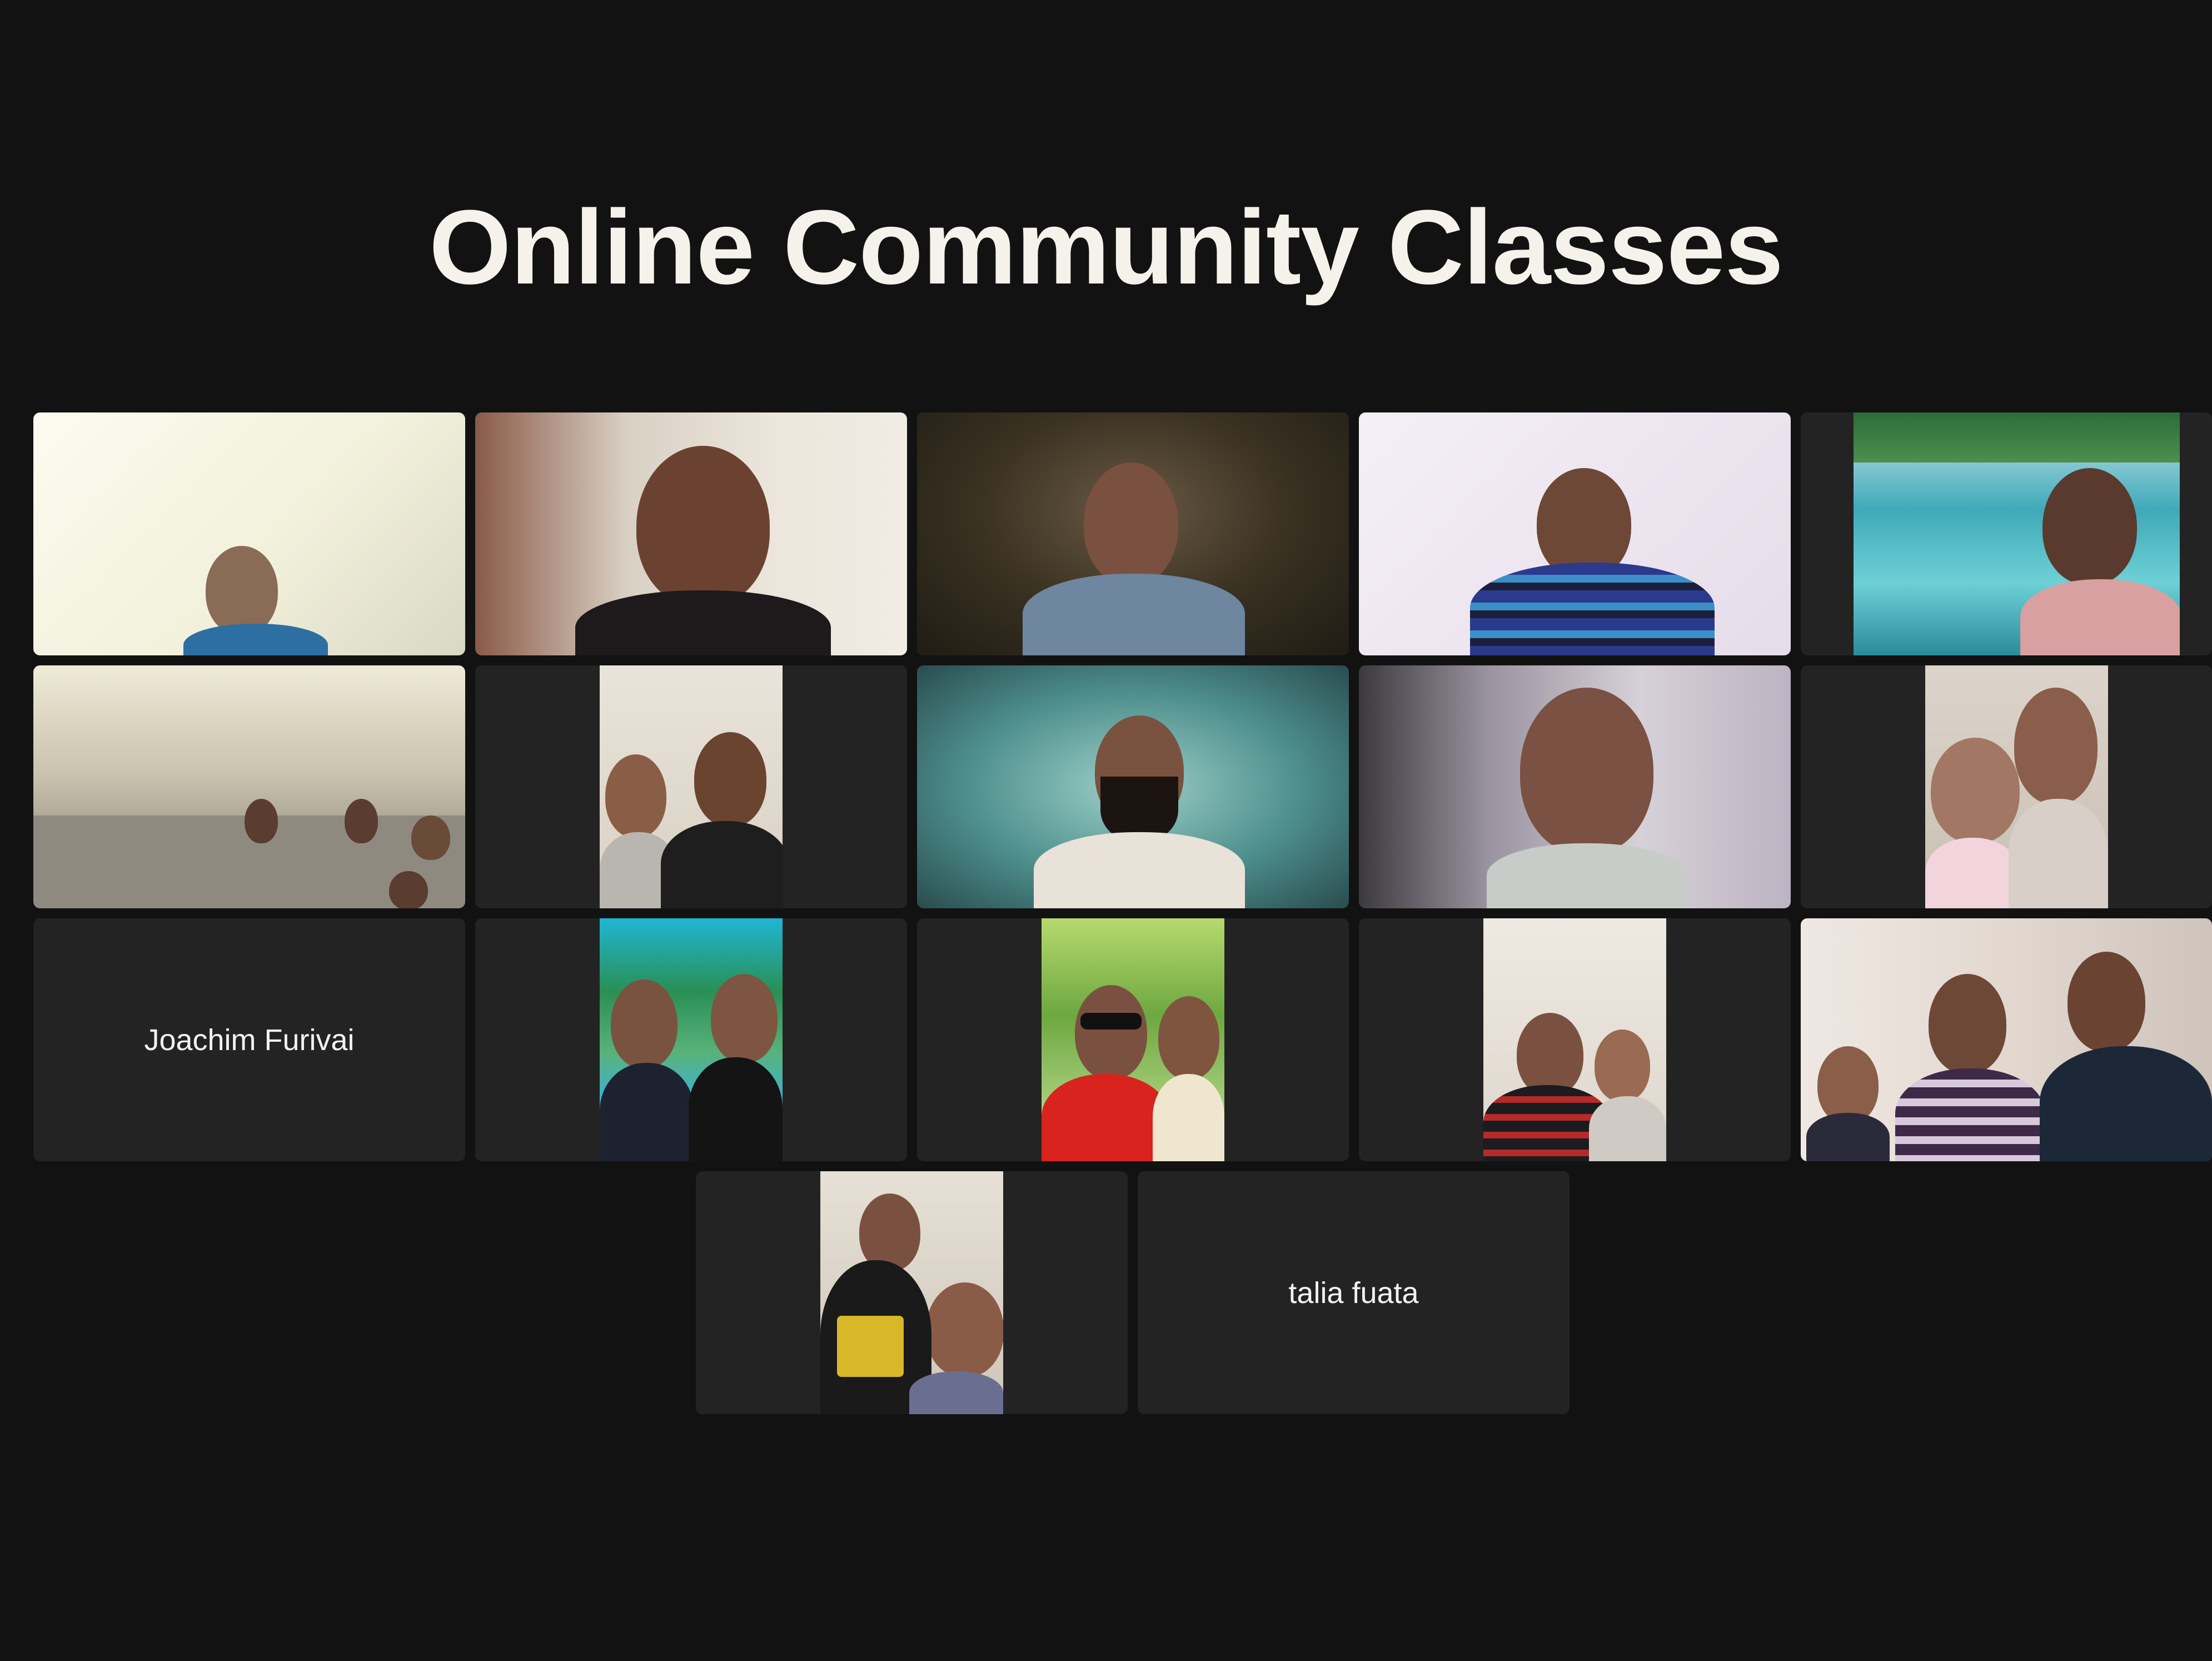 This screenshot has width=2212, height=1661. What do you see at coordinates (1106, 247) in the screenshot?
I see `meeting-title: Online Community Classes` at bounding box center [1106, 247].